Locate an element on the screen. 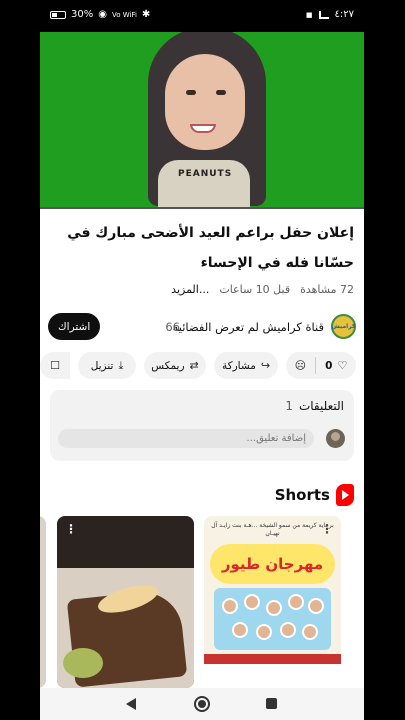 The image size is (405, 720). shorts-title: Shorts is located at coordinates (302, 495).